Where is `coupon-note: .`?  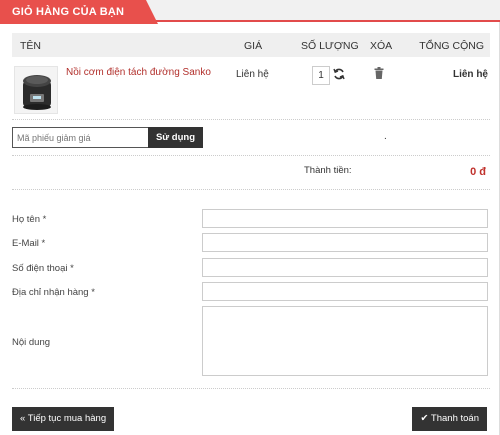
coupon-note: . is located at coordinates (385, 136).